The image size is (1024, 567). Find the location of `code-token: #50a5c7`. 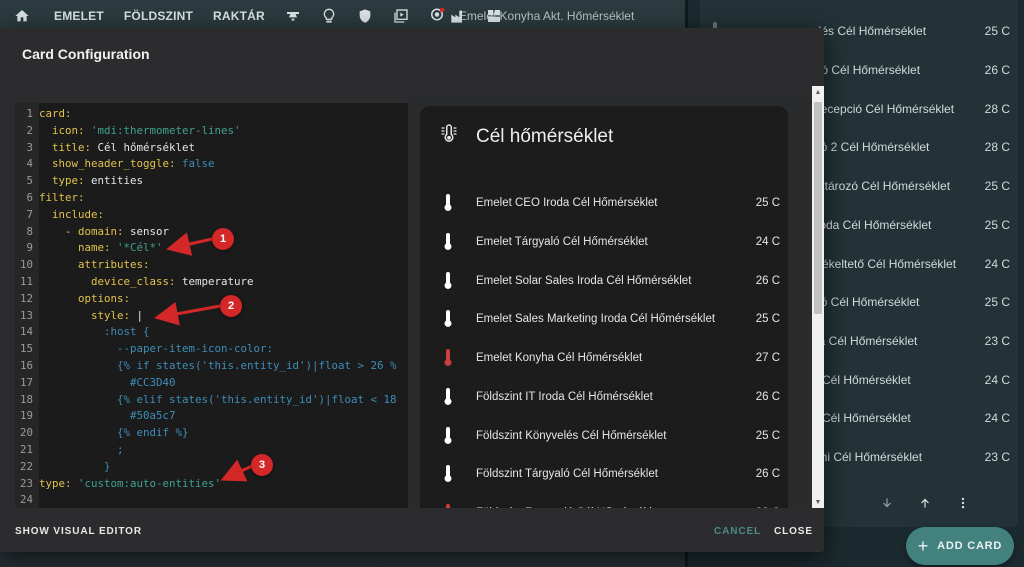

code-token: #50a5c7 is located at coordinates (107, 416).